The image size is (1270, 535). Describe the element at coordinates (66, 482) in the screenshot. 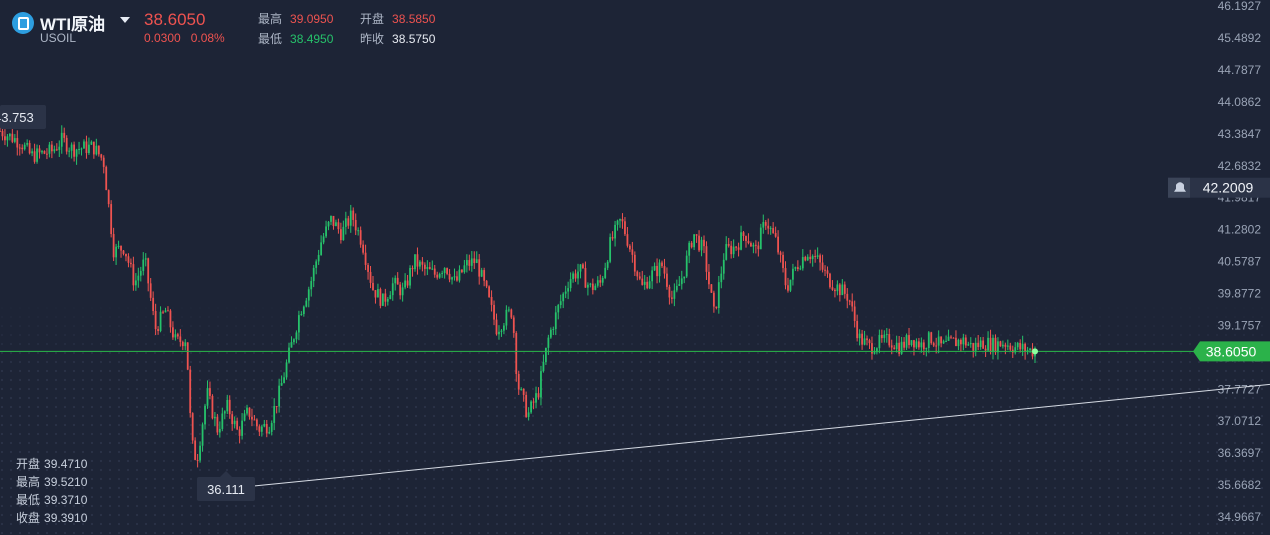

I see `ohlc-value: 39.5210` at that location.